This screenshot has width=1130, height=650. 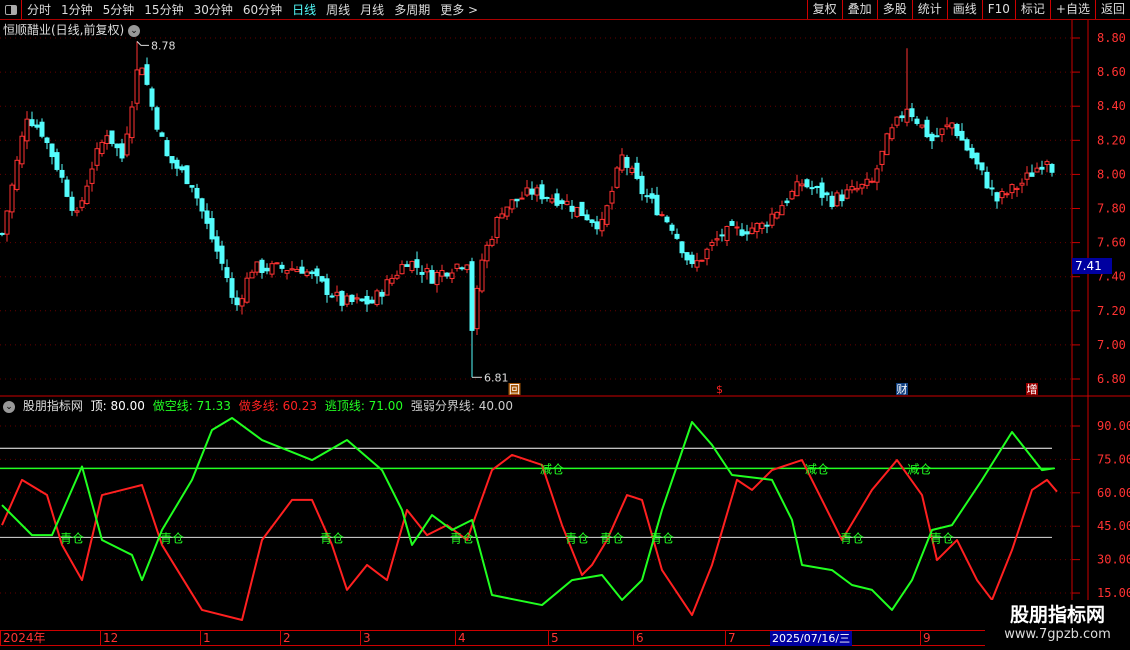 I want to click on indicator-axis-label: 45.00, so click(x=1113, y=526).